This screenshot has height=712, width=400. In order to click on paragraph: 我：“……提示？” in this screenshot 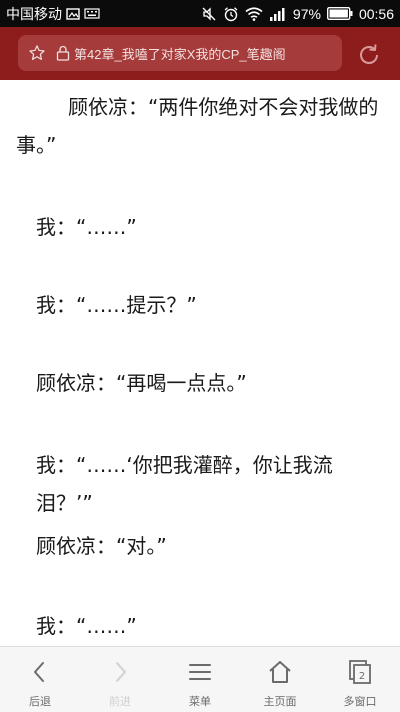, I will do `click(116, 305)`.